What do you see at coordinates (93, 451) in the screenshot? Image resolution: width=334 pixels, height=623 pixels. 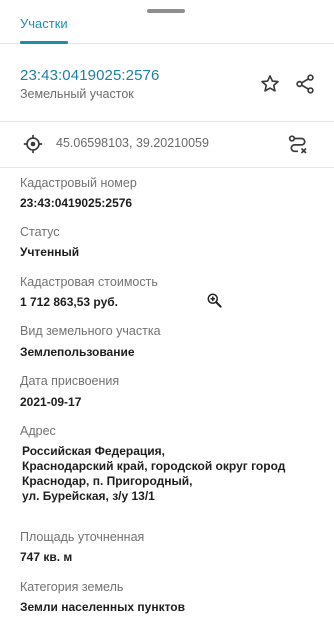 I see `address-line: Российская Федерация,` at bounding box center [93, 451].